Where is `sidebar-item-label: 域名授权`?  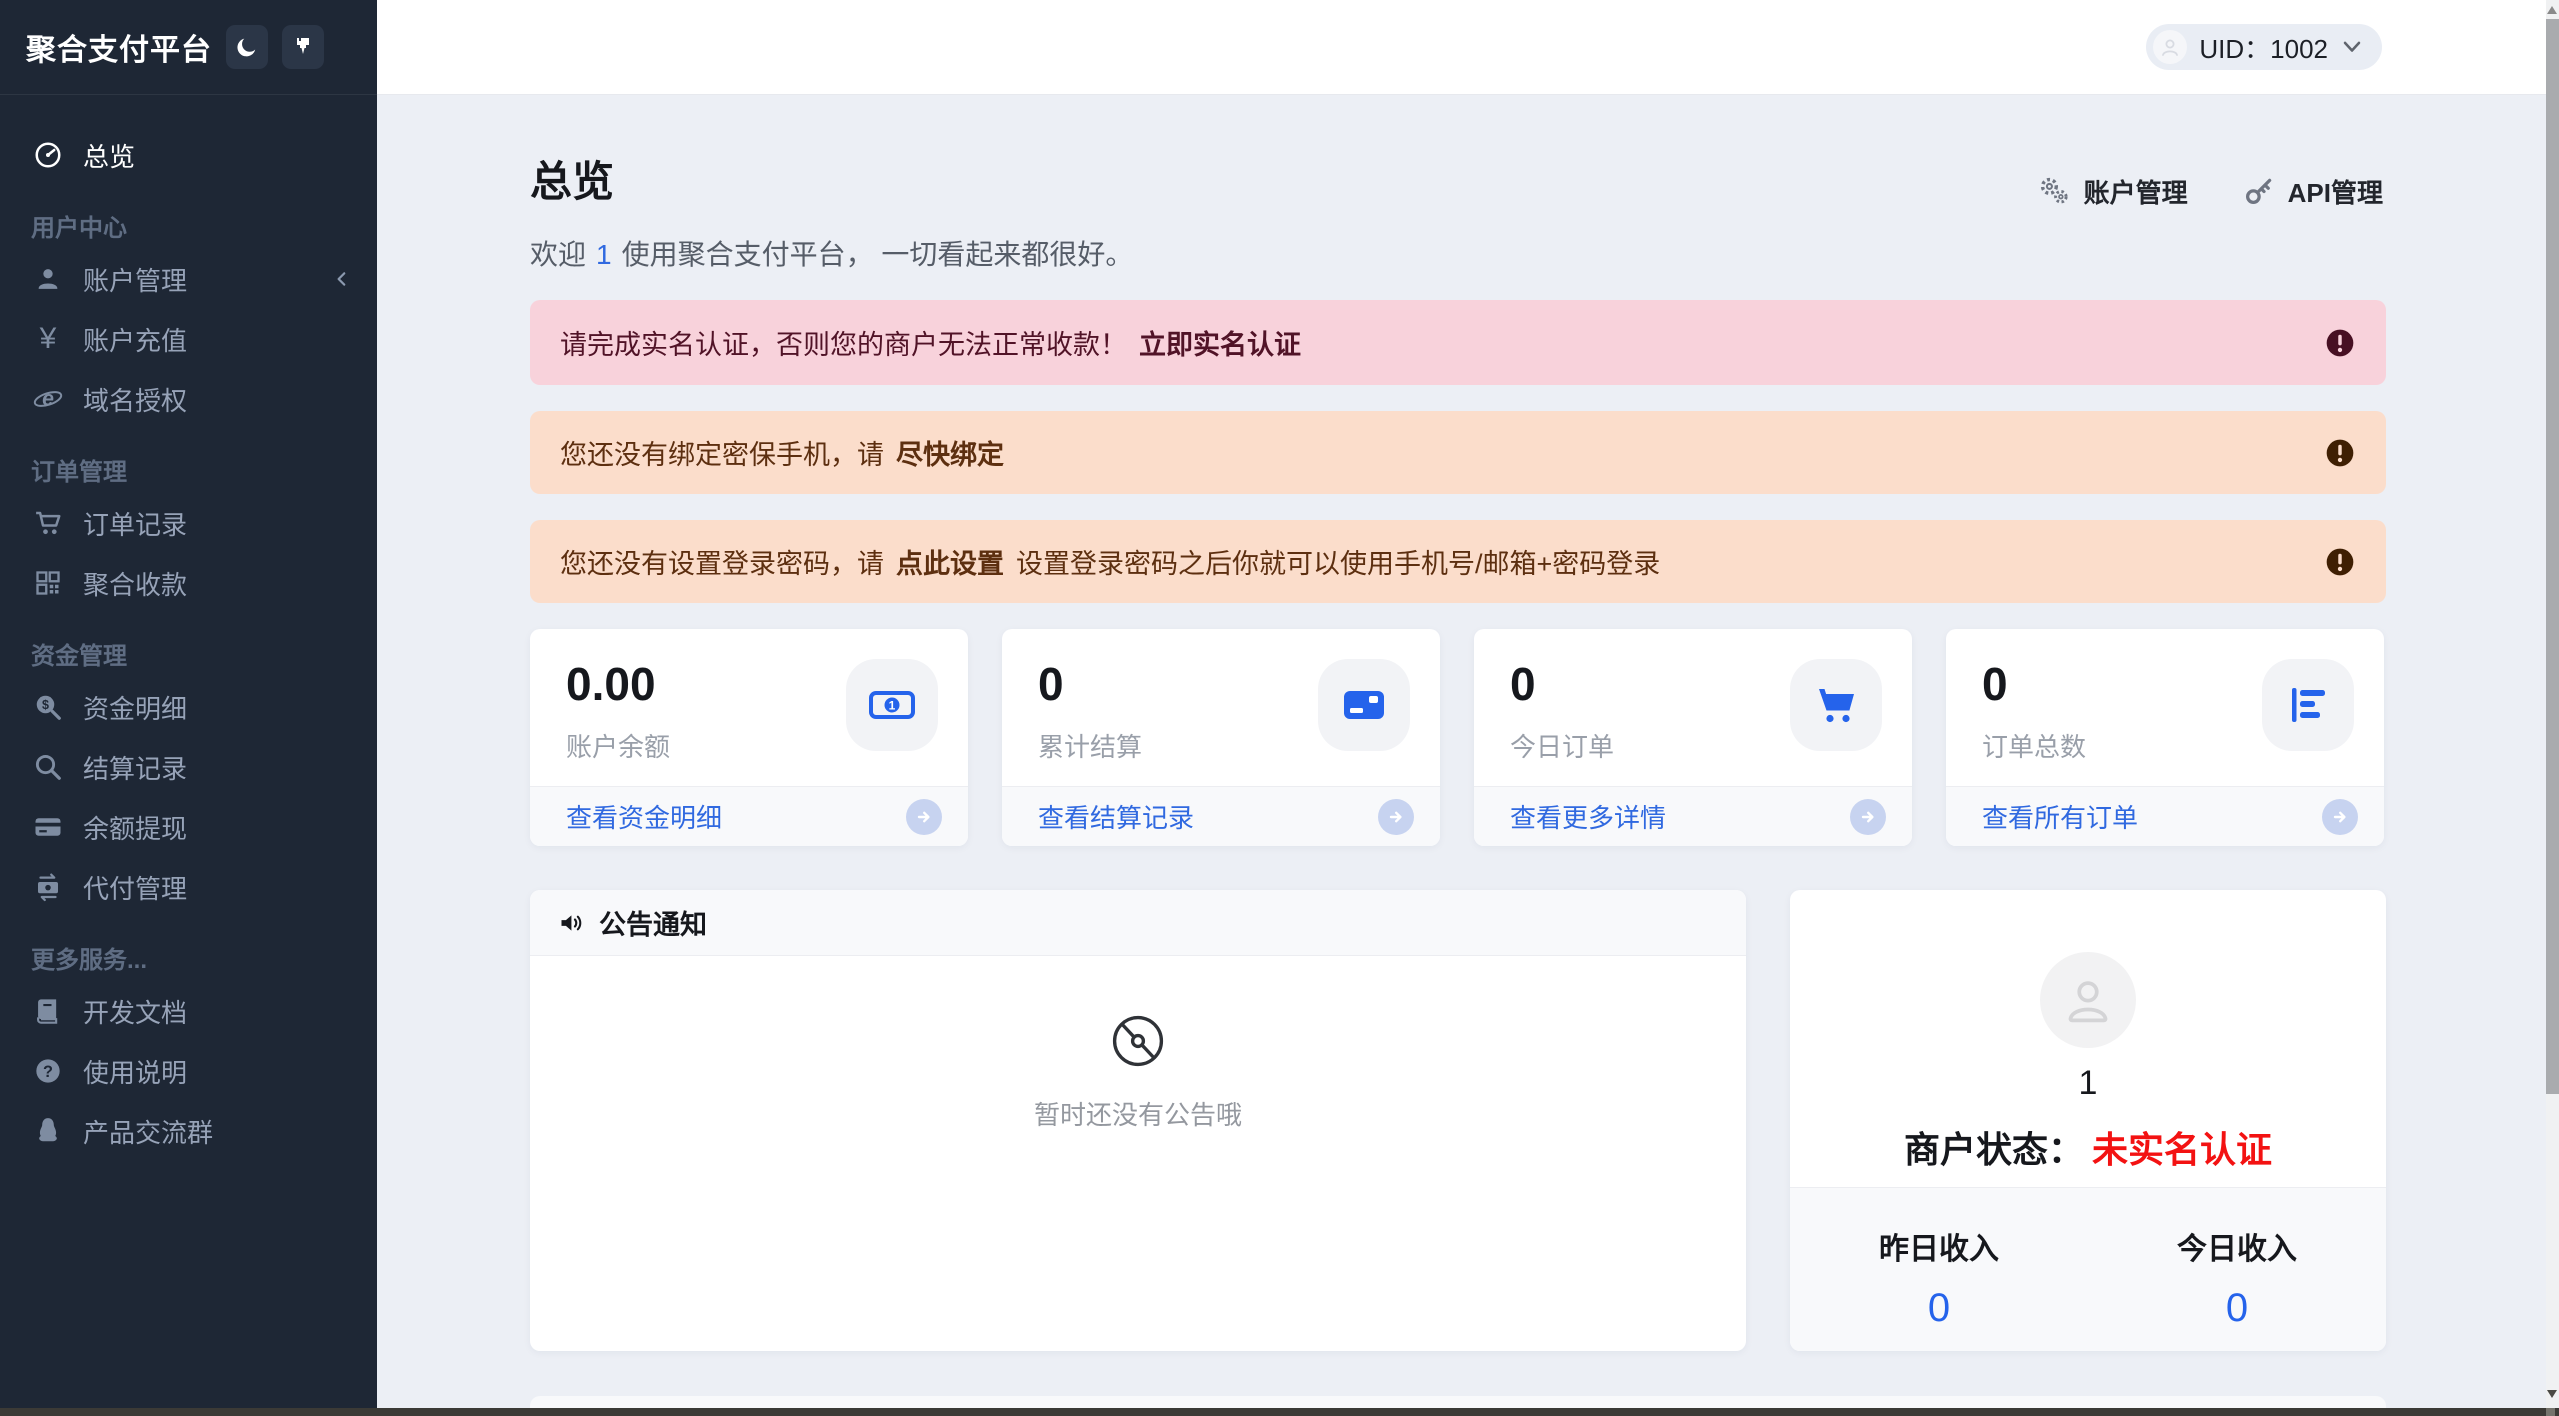
sidebar-item-label: 域名授权 is located at coordinates (135, 400).